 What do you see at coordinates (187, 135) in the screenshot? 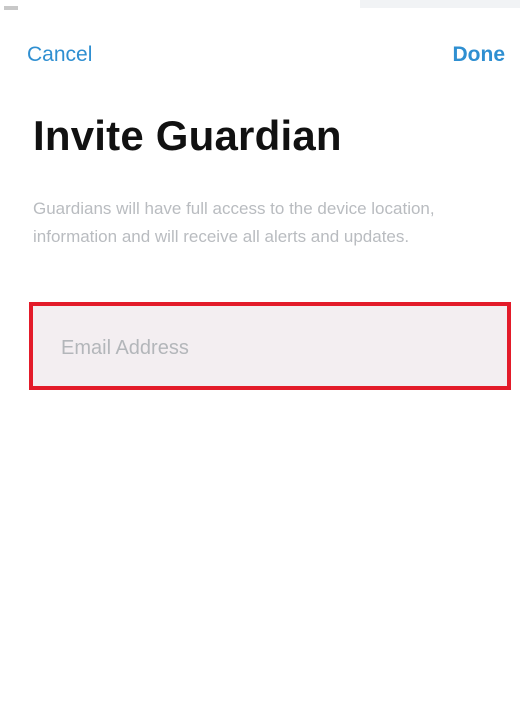
I see `page-title: Invite Guardian` at bounding box center [187, 135].